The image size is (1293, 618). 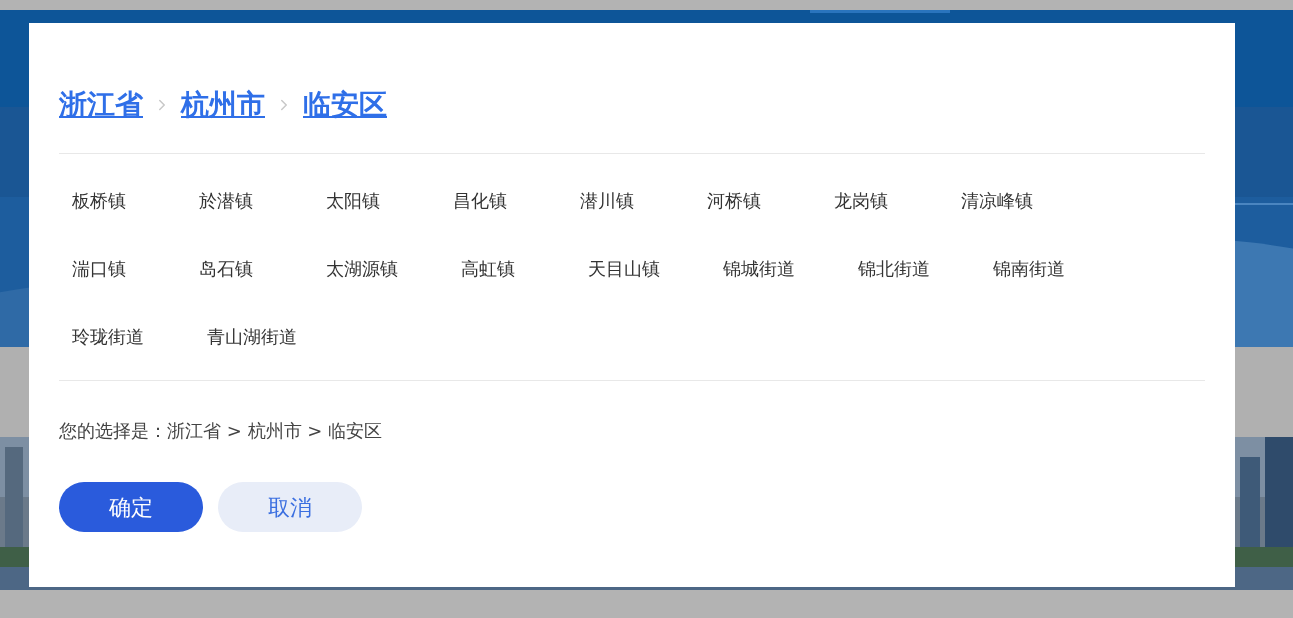 I want to click on town-option: 玲珑街道, so click(x=126, y=336).